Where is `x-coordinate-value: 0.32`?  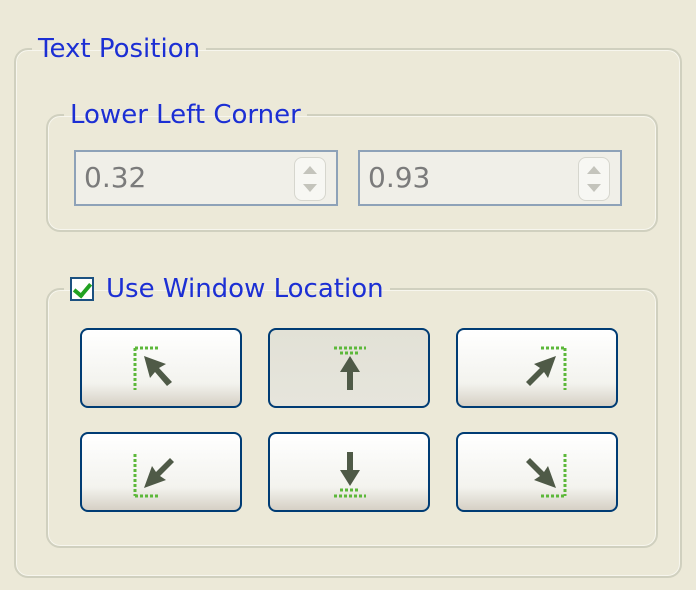
x-coordinate-value: 0.32 is located at coordinates (115, 177).